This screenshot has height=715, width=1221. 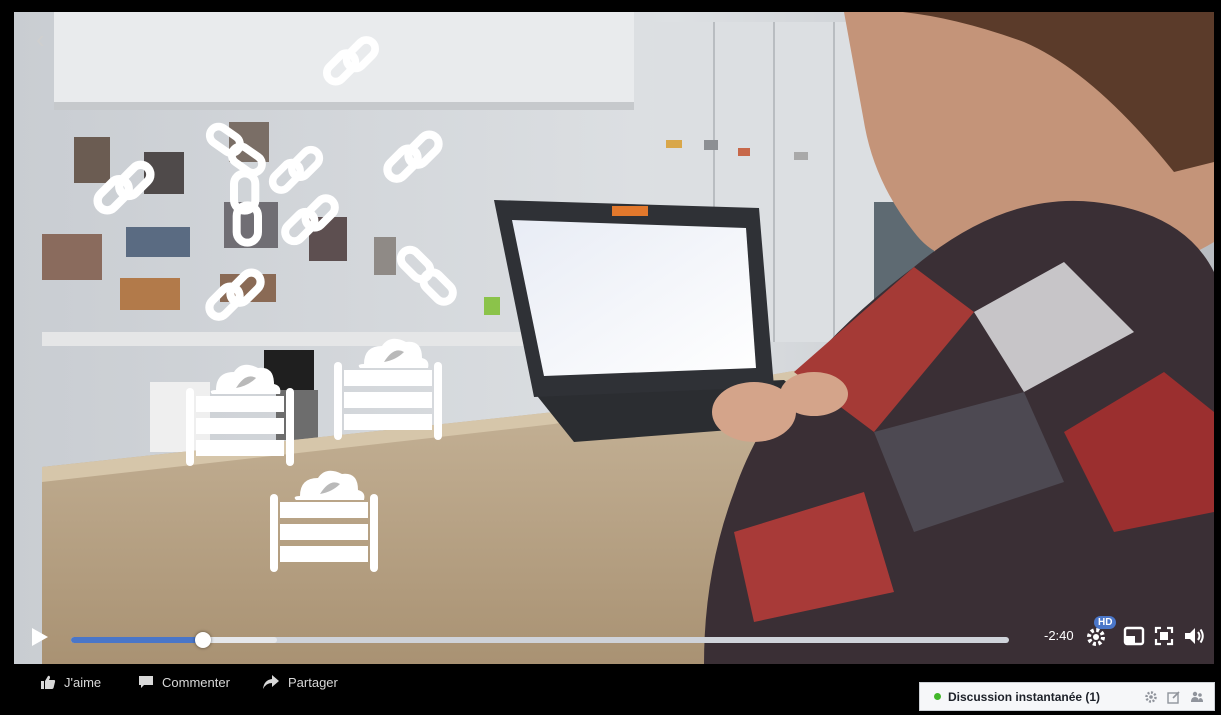 What do you see at coordinates (39, 637) in the screenshot?
I see `play-icon` at bounding box center [39, 637].